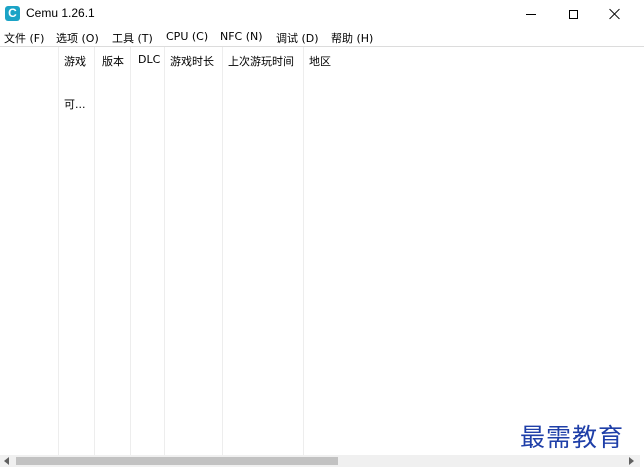 This screenshot has height=467, width=644. What do you see at coordinates (75, 61) in the screenshot?
I see `column-header-game: 游戏` at bounding box center [75, 61].